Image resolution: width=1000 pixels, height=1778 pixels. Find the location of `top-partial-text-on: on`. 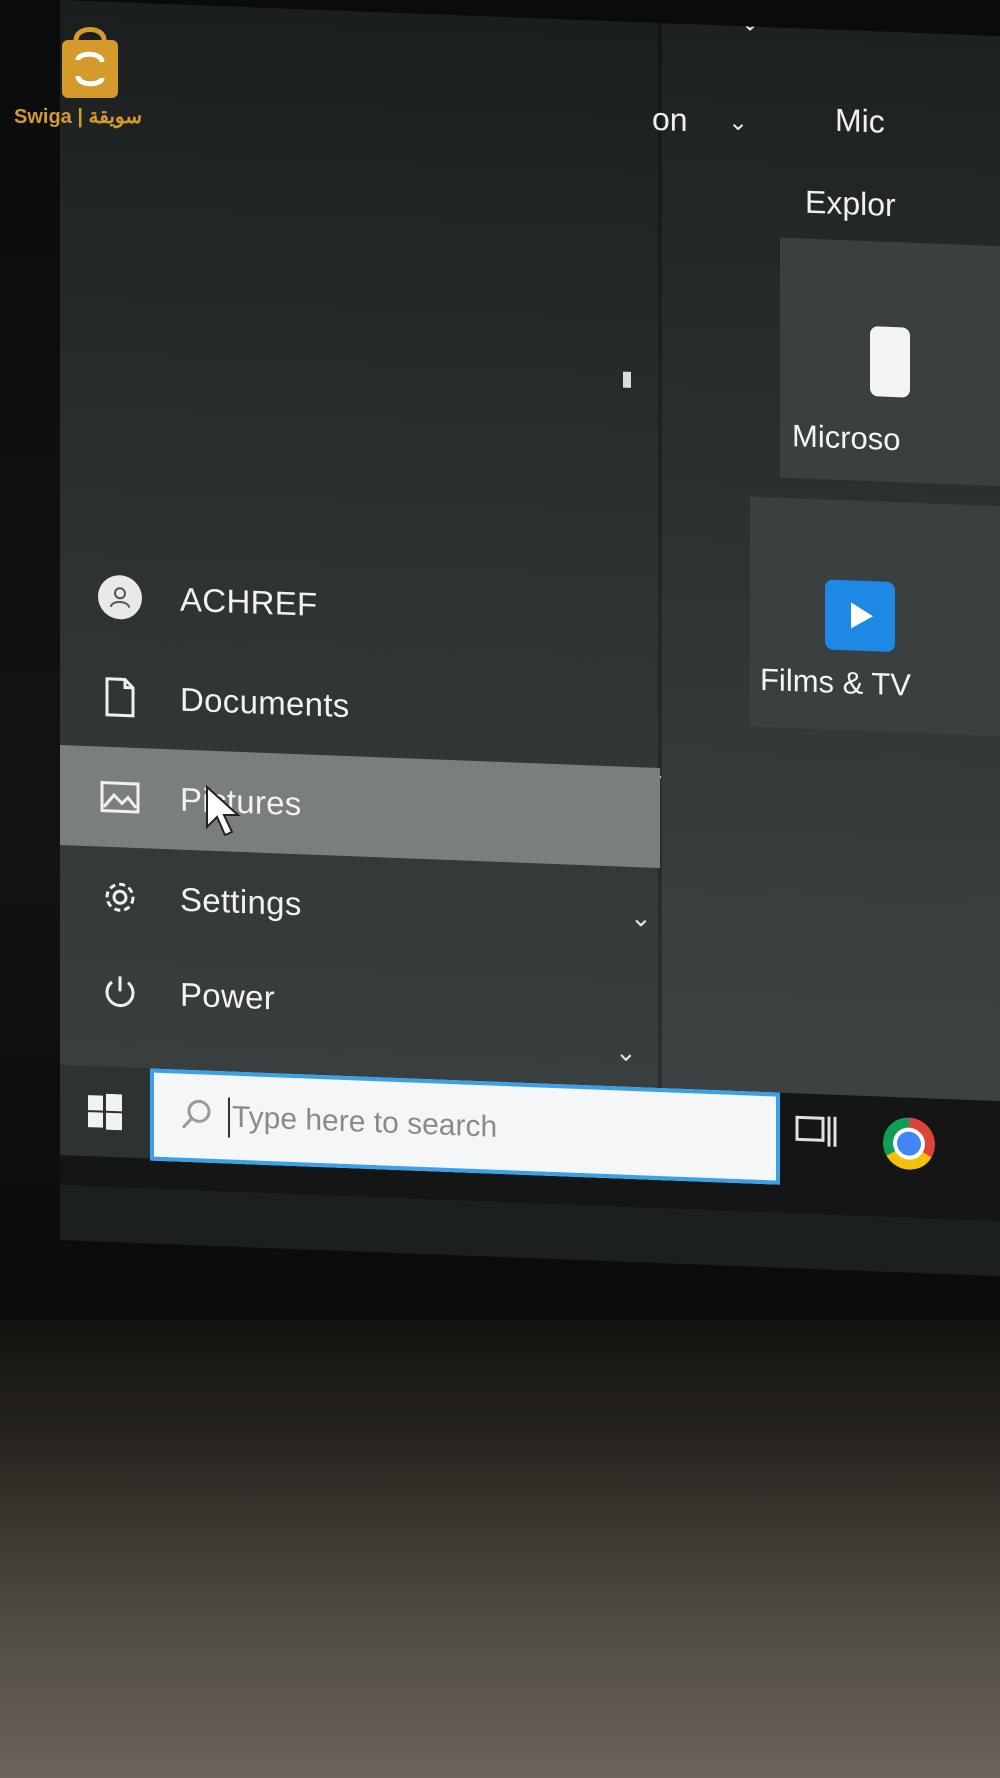

top-partial-text-on: on is located at coordinates (670, 119).